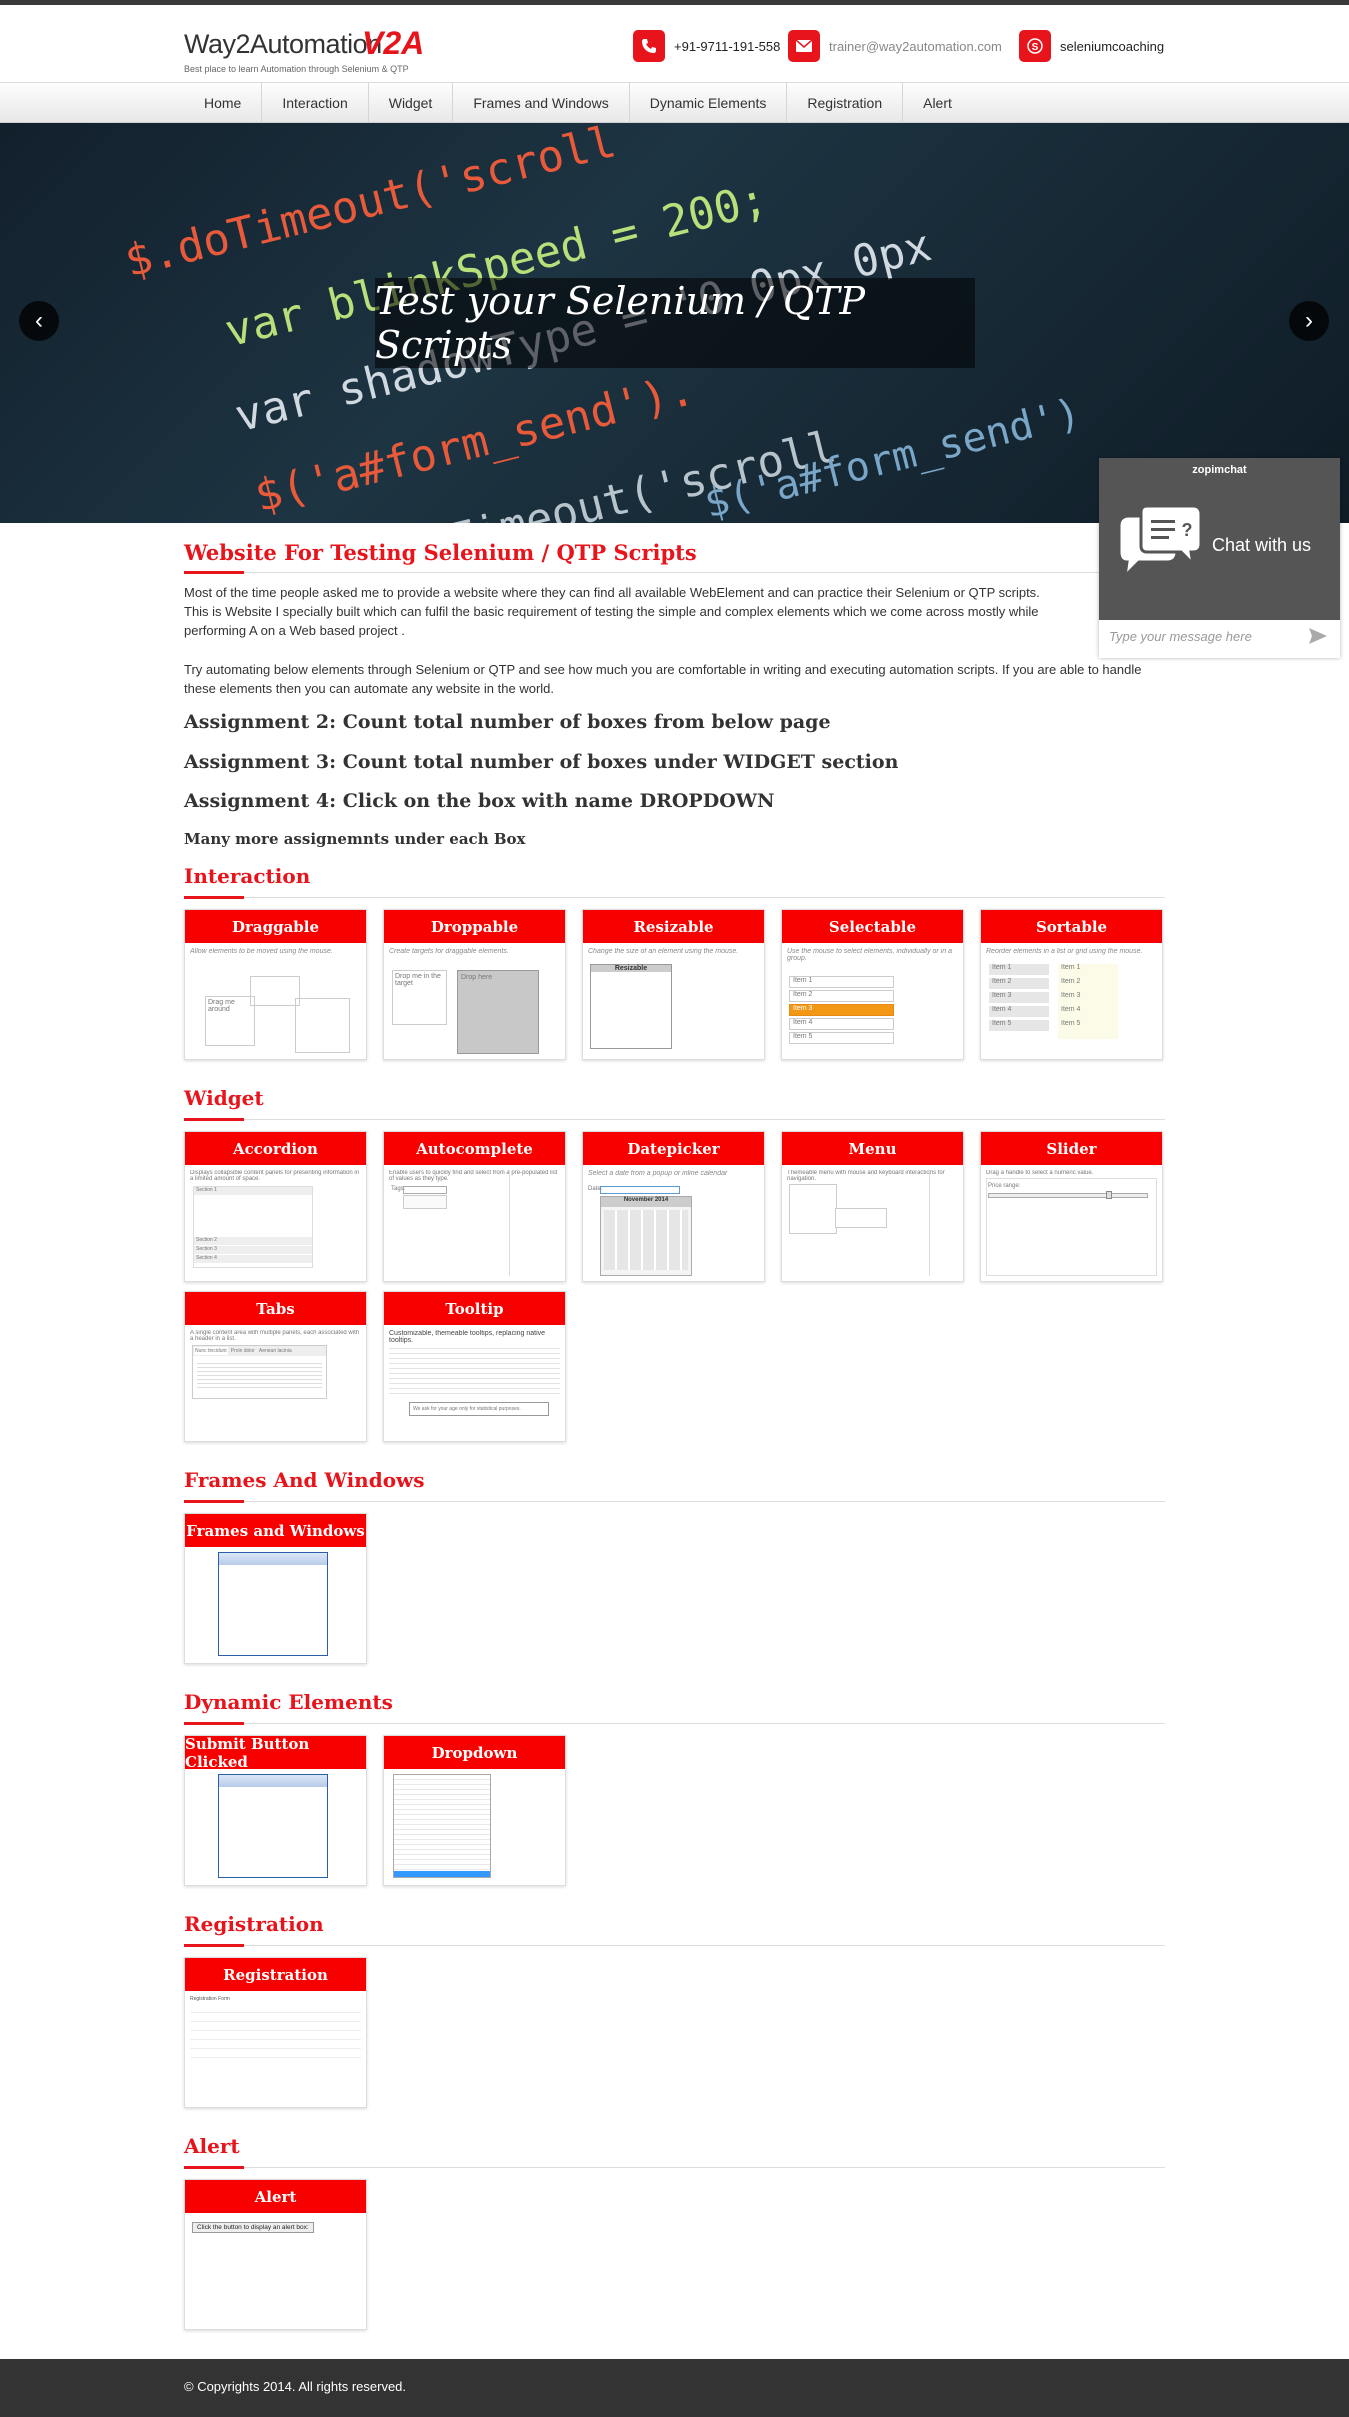 This screenshot has height=2417, width=1349. I want to click on chat-brand: zopimchat, so click(1219, 470).